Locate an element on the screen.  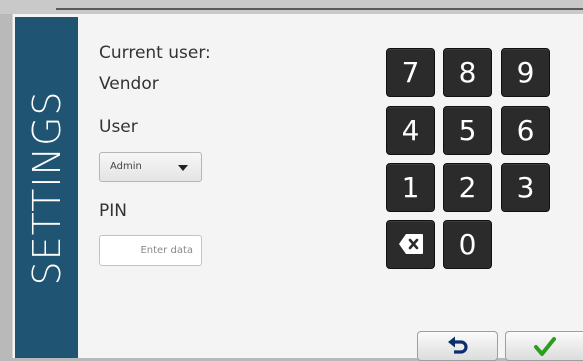
confirm-button is located at coordinates (544, 346).